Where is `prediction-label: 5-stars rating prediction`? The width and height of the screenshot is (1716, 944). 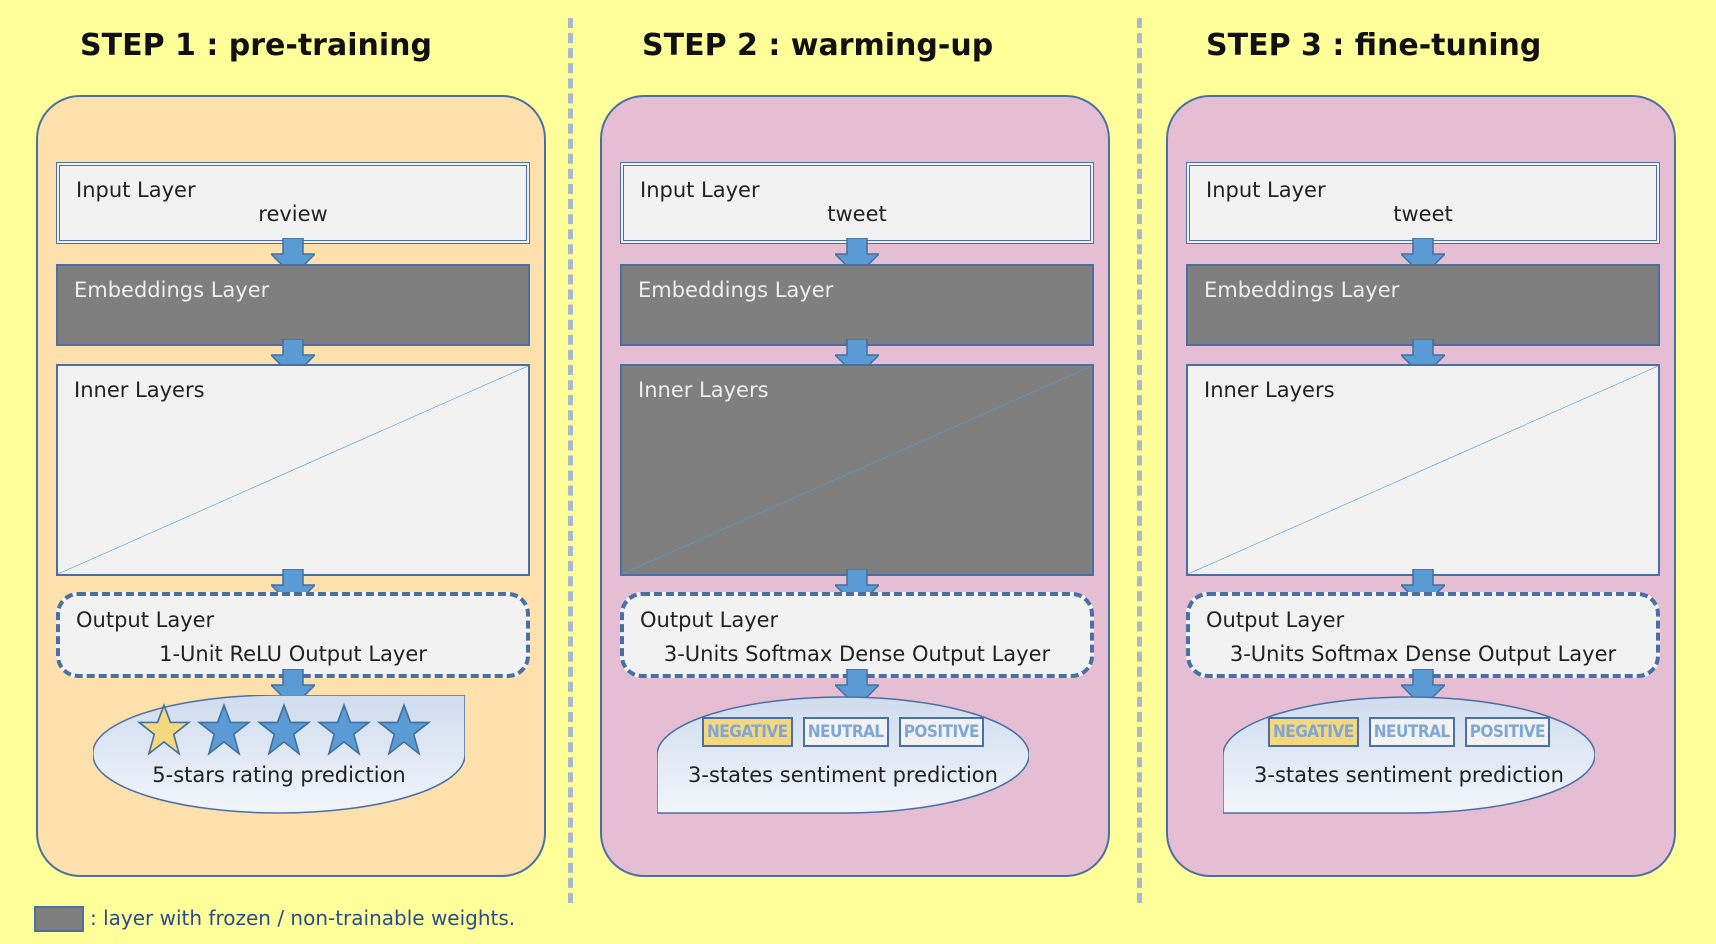
prediction-label: 5-stars rating prediction is located at coordinates (279, 775).